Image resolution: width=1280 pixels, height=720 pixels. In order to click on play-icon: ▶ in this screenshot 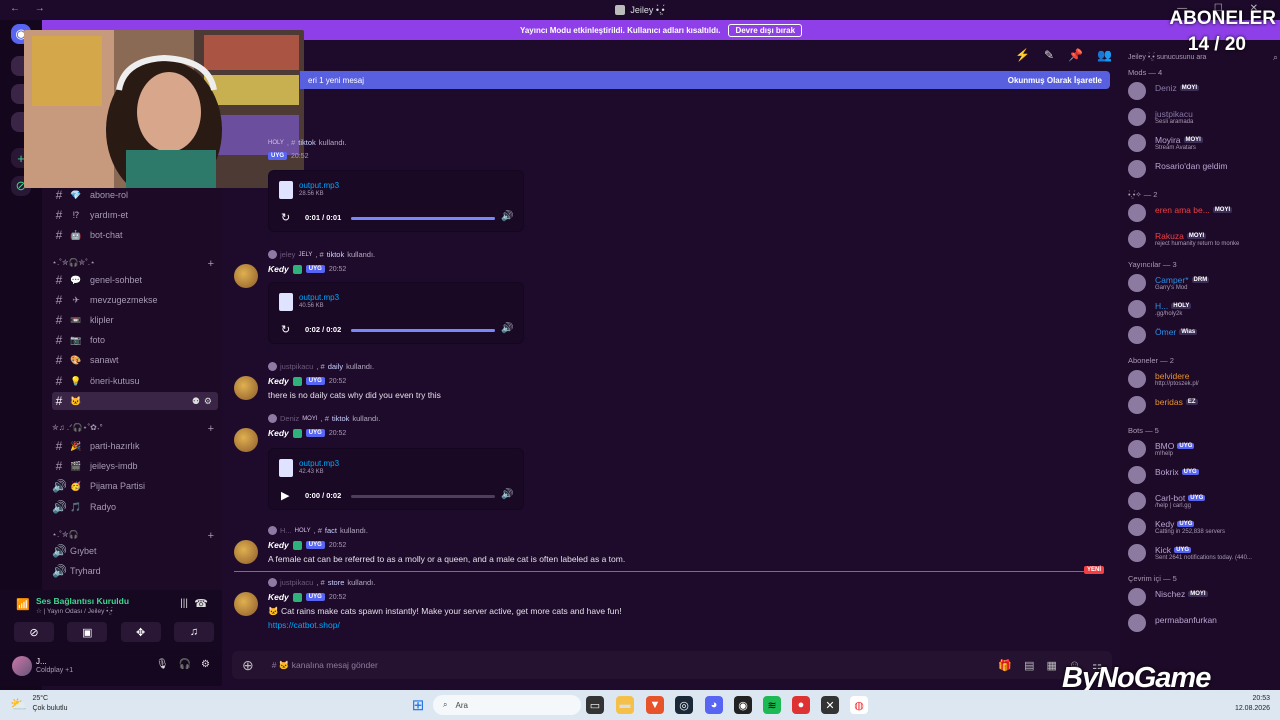, I will do `click(285, 495)`.